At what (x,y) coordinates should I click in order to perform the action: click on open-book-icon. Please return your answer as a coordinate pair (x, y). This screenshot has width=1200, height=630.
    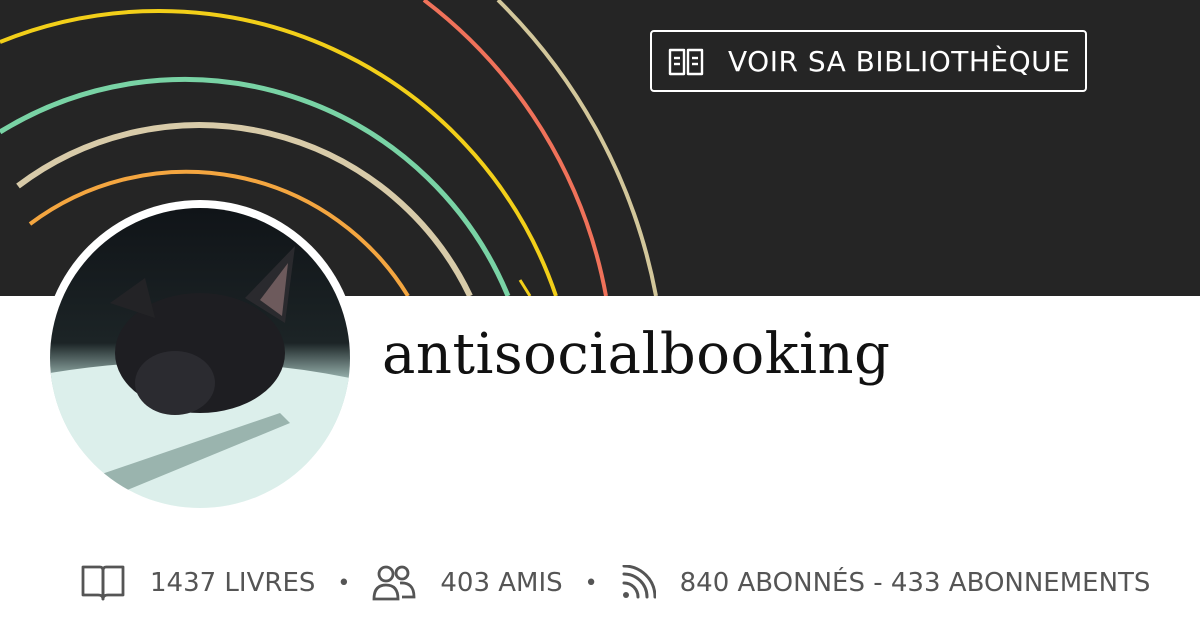
    Looking at the image, I should click on (686, 62).